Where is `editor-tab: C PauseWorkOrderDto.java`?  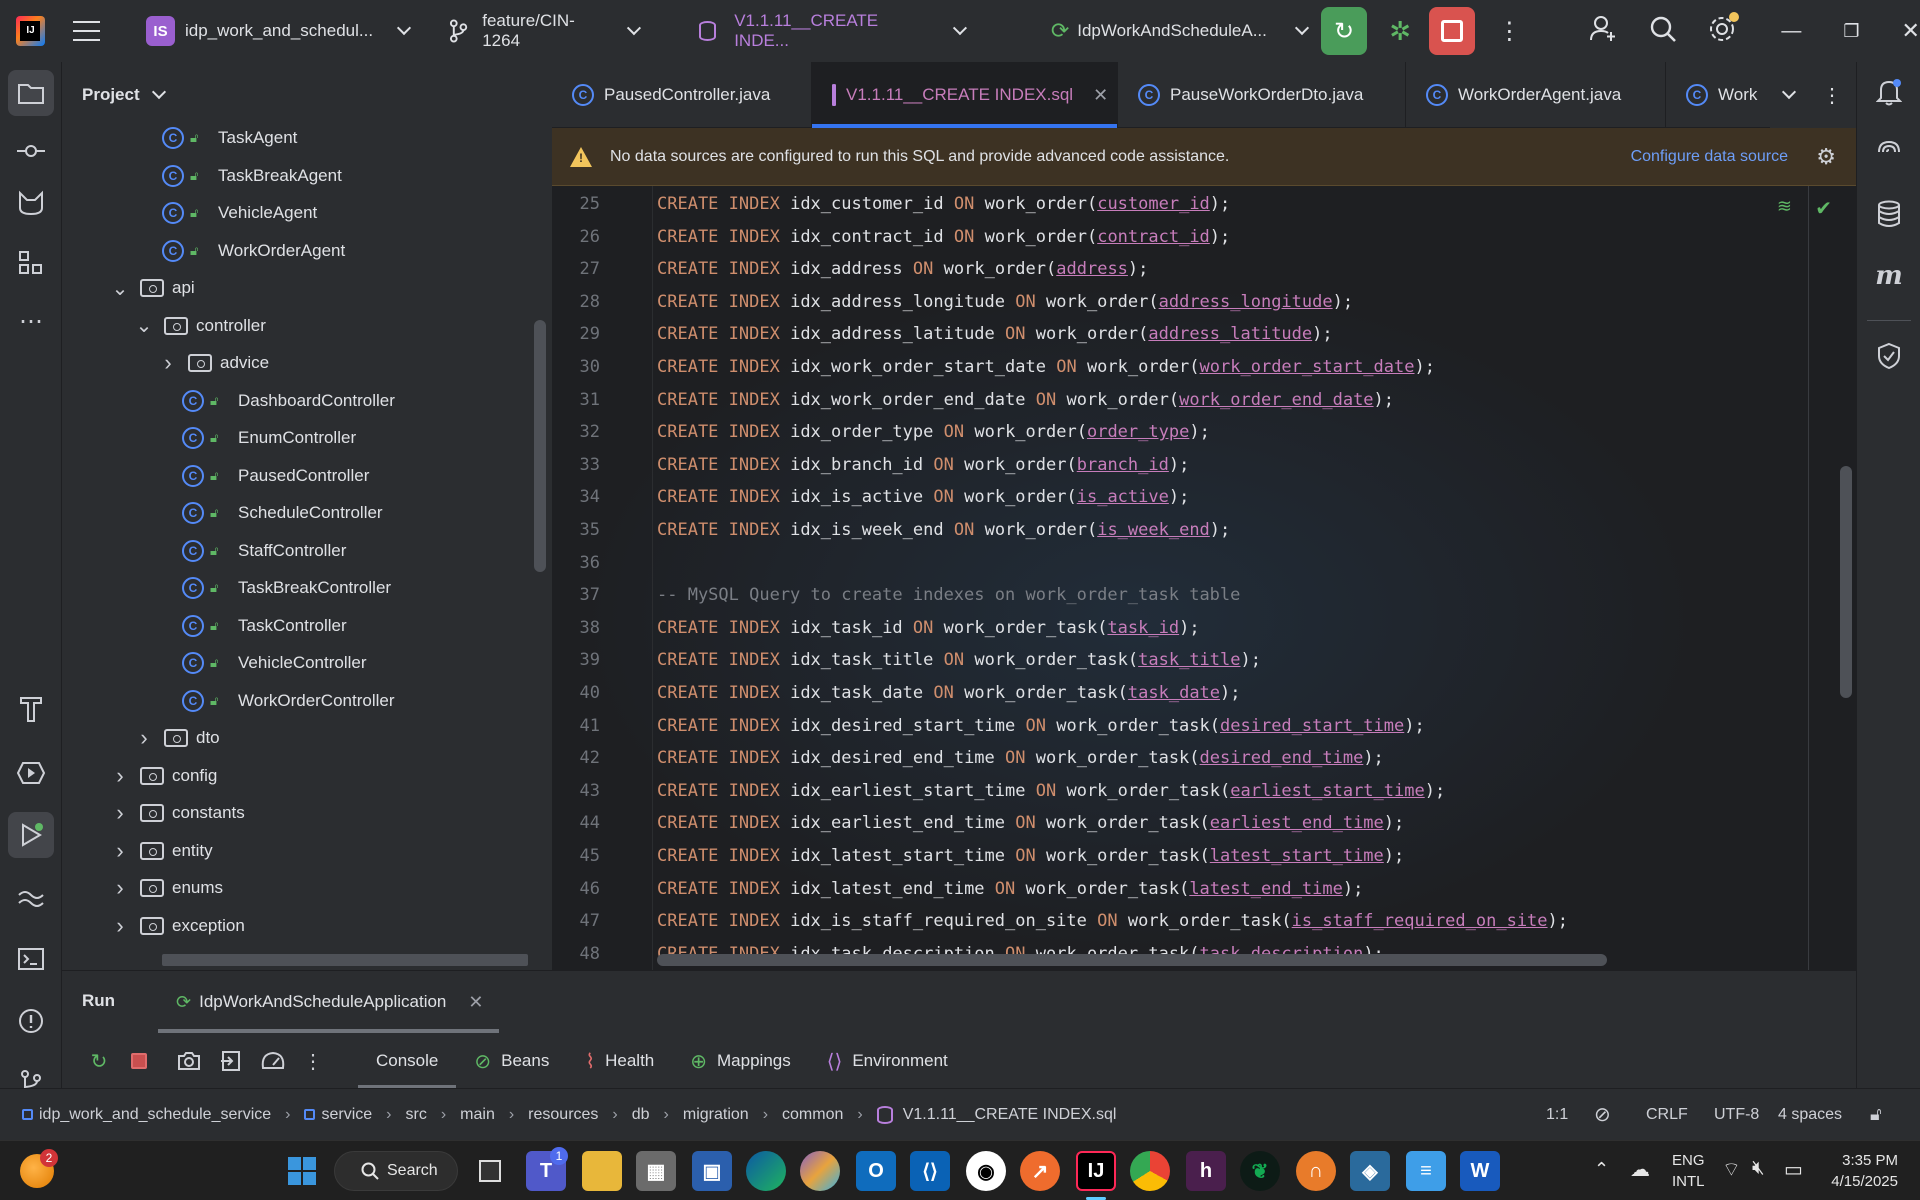 editor-tab: C PauseWorkOrderDto.java is located at coordinates (1262, 95).